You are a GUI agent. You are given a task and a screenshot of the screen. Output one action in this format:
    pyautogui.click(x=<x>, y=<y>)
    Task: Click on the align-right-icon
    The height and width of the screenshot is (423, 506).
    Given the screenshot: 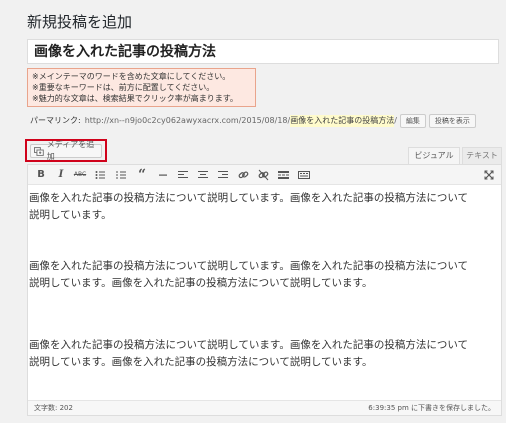 What is the action you would take?
    pyautogui.click(x=223, y=175)
    